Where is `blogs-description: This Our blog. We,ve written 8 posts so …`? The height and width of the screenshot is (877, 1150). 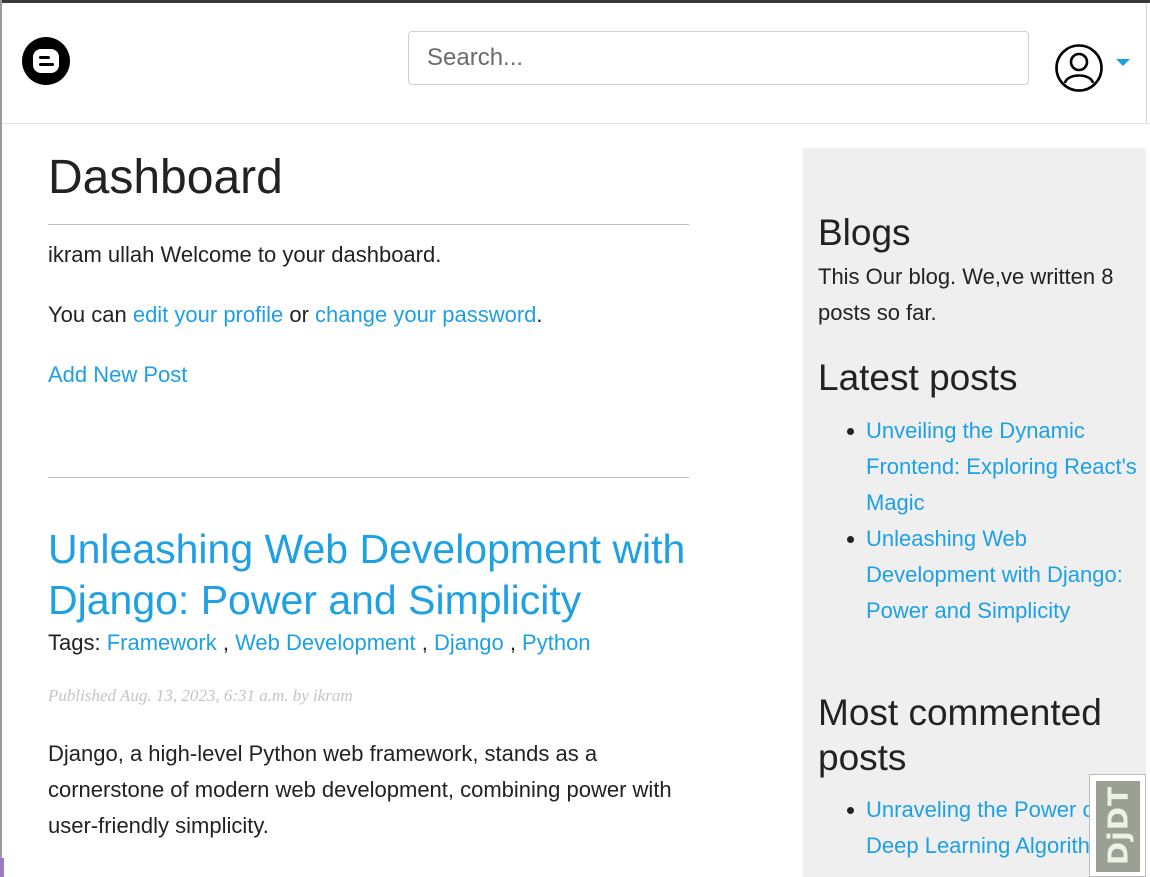 blogs-description: This Our blog. We,ve written 8 posts so … is located at coordinates (966, 294).